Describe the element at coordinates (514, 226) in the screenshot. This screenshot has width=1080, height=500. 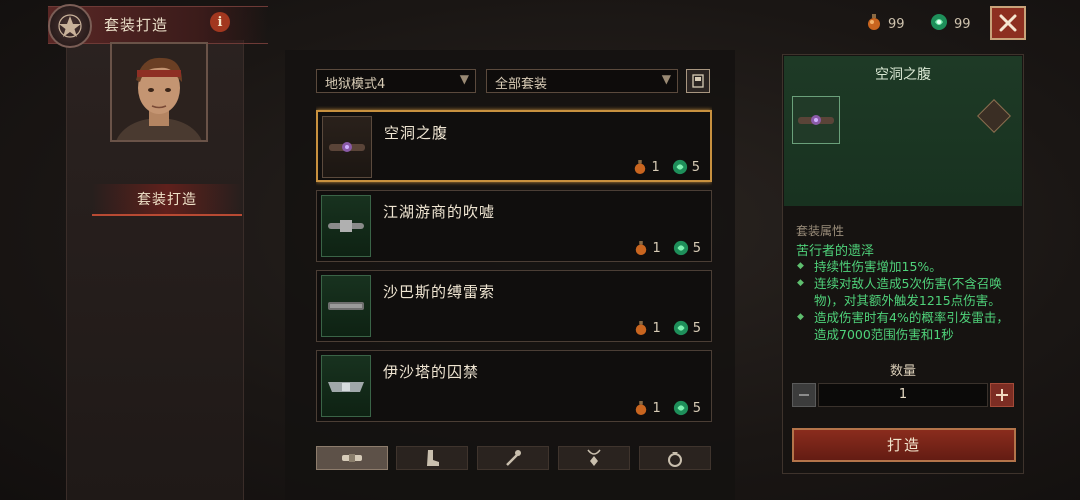
I see `list-item: 江湖游商的吹嘘 1 5` at that location.